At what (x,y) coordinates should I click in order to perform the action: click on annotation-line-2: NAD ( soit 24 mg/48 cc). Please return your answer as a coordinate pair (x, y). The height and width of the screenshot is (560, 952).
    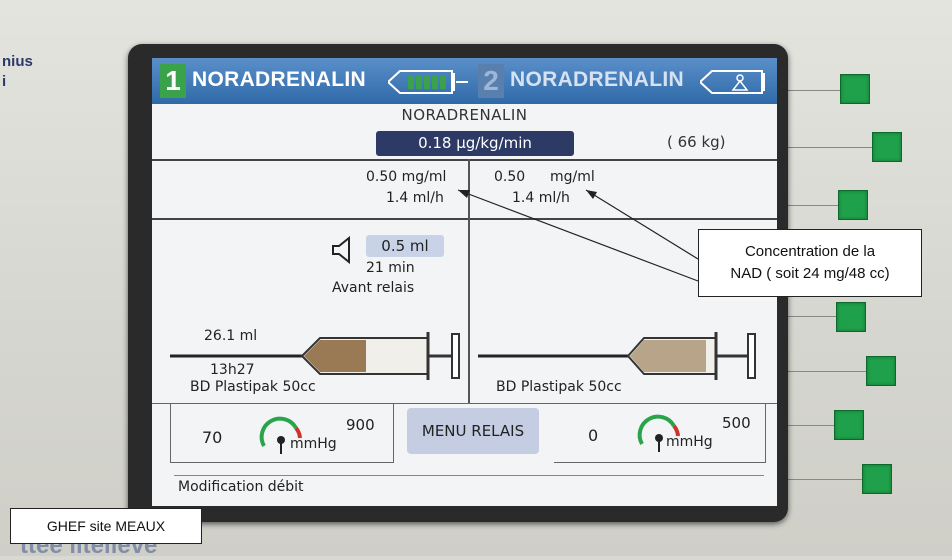
    Looking at the image, I should click on (810, 273).